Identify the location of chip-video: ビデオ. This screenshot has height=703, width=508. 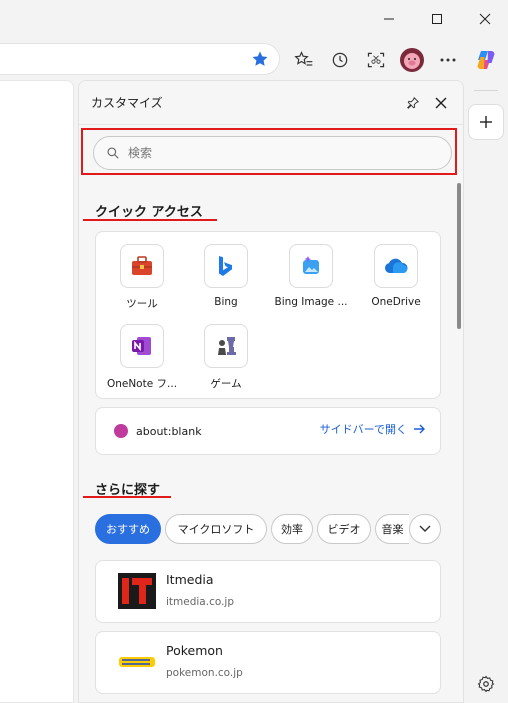
(344, 529).